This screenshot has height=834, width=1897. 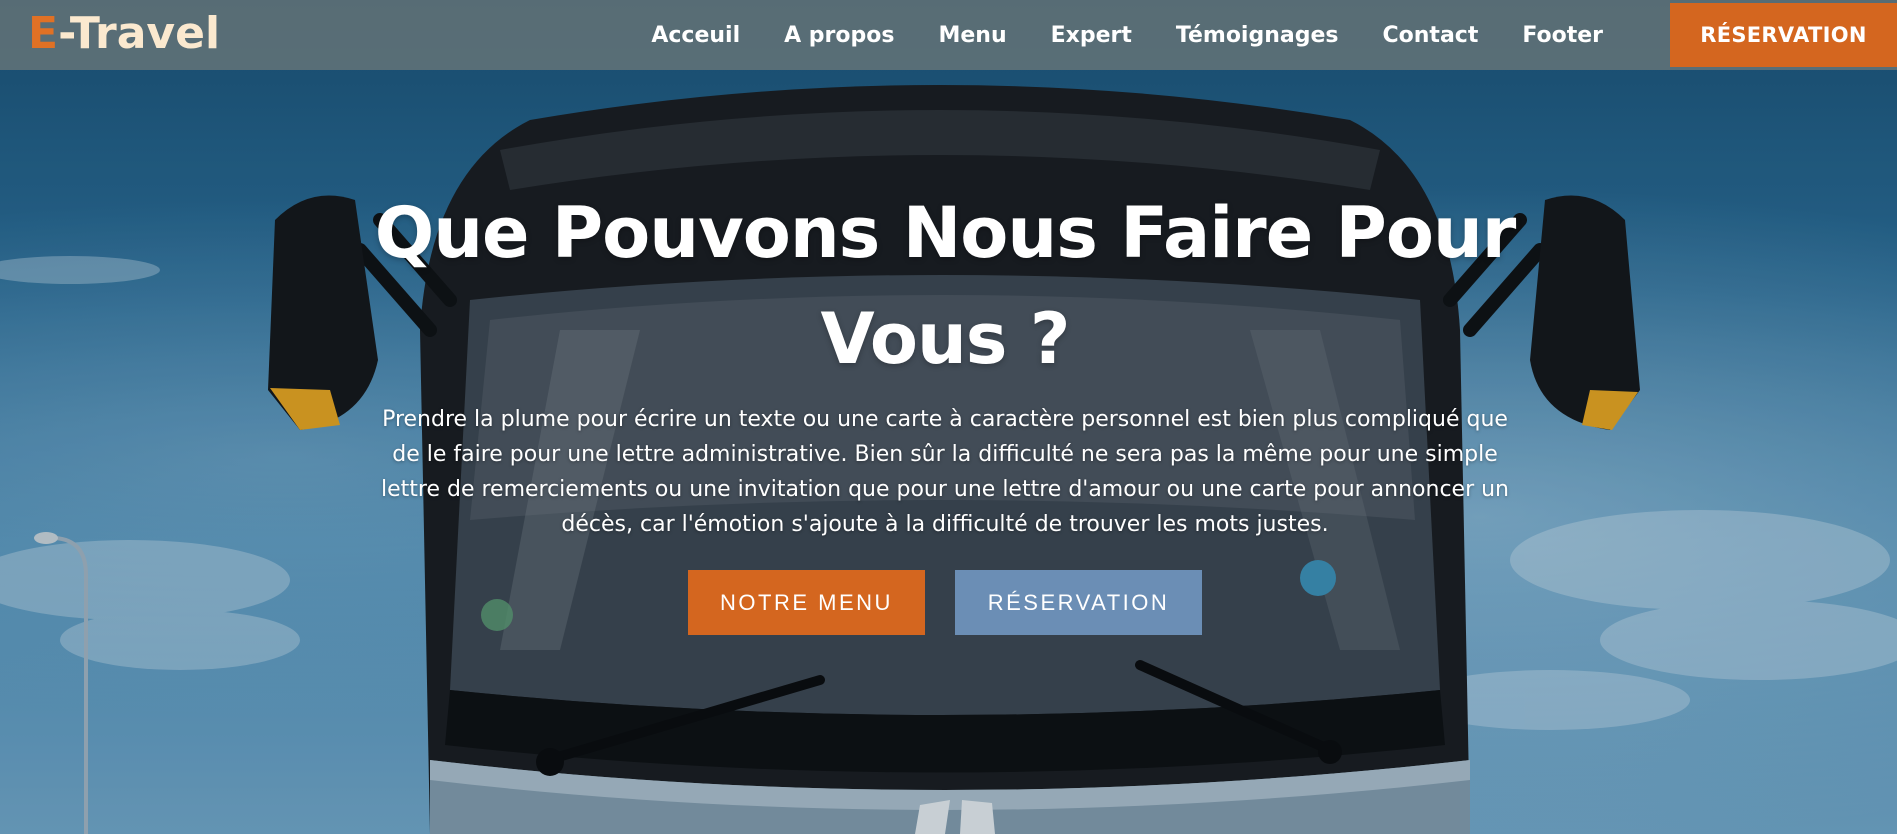 What do you see at coordinates (839, 35) in the screenshot?
I see `nav-link-a-propos: A propos` at bounding box center [839, 35].